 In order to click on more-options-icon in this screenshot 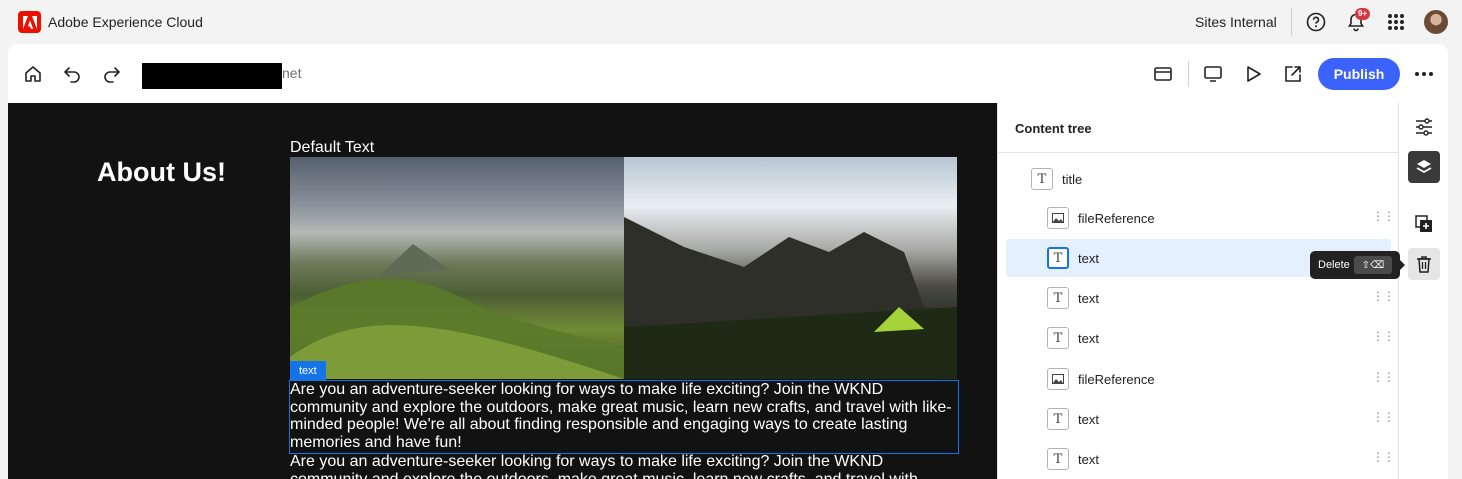, I will do `click(1424, 74)`.